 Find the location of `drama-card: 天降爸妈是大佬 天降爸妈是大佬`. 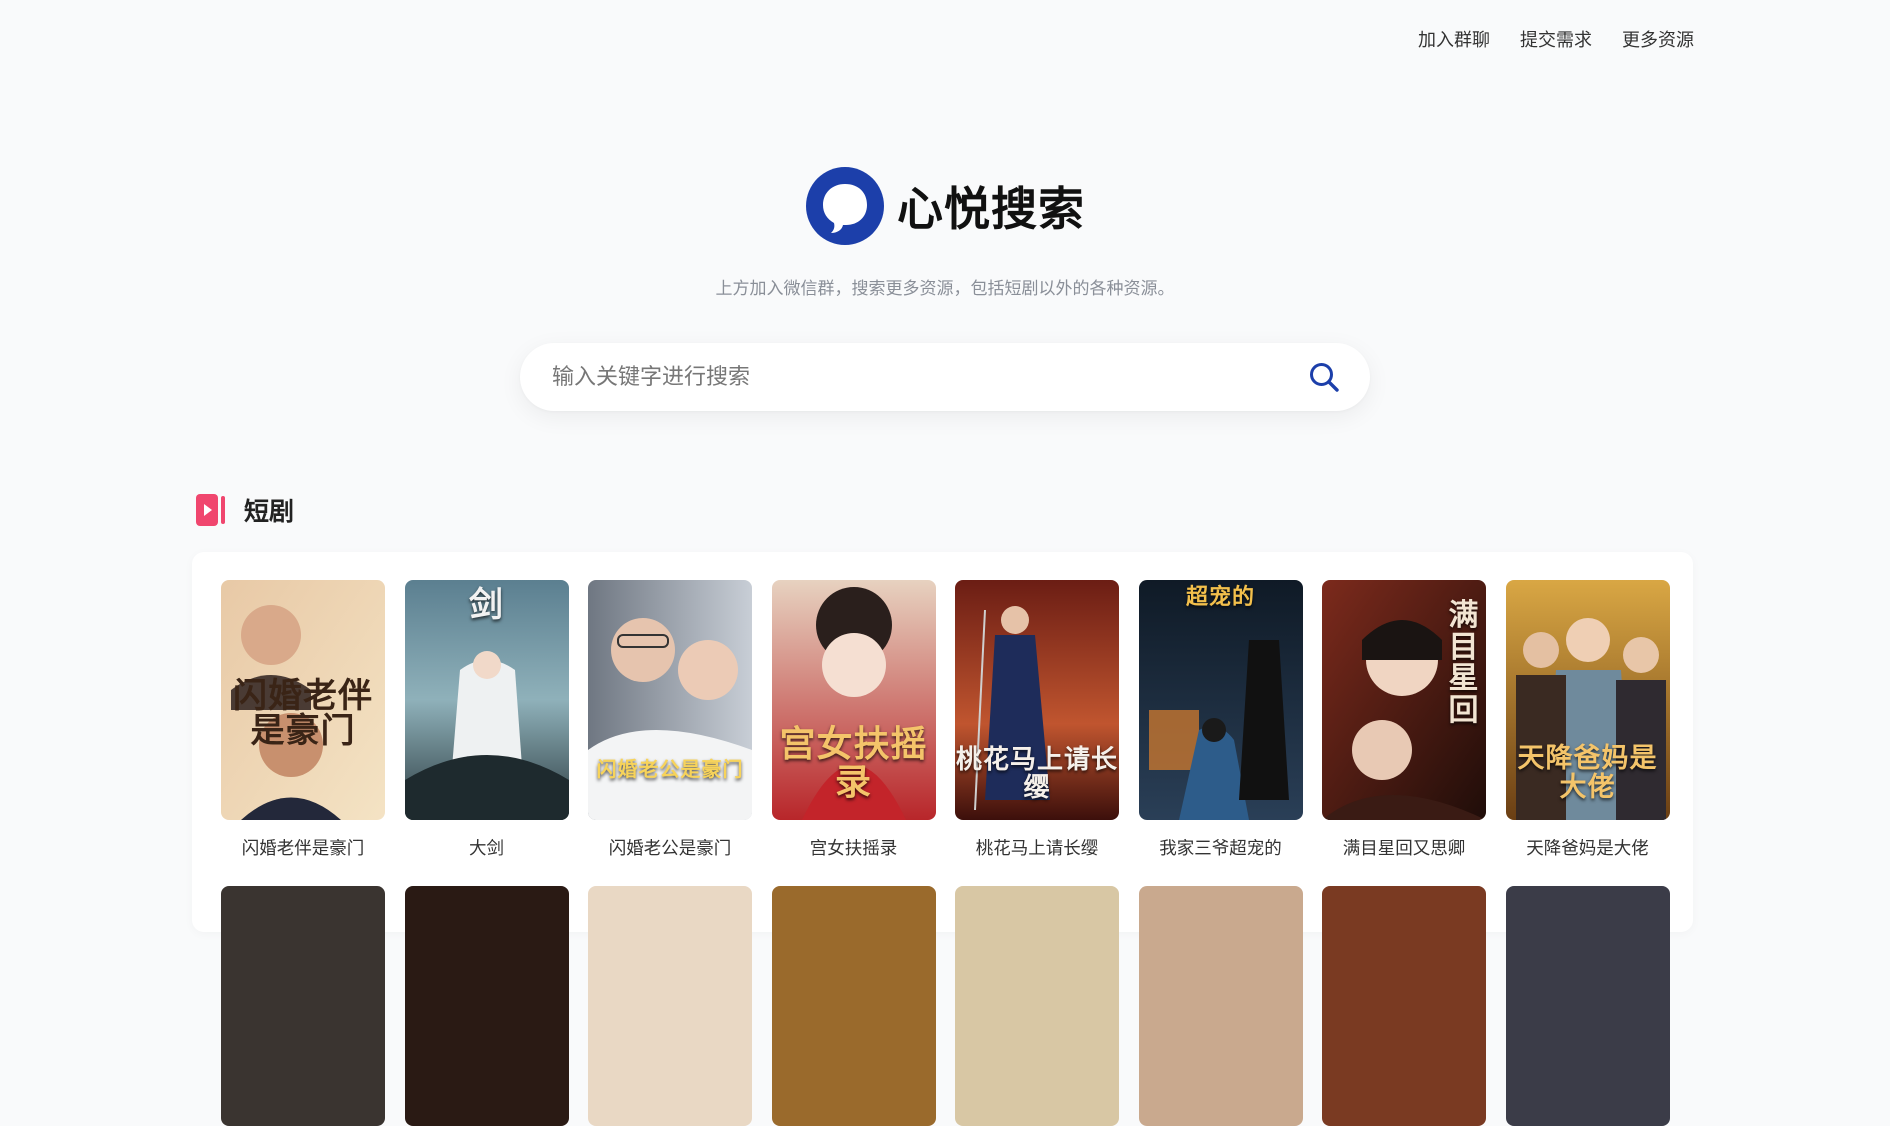

drama-card: 天降爸妈是大佬 天降爸妈是大佬 is located at coordinates (1587, 720).